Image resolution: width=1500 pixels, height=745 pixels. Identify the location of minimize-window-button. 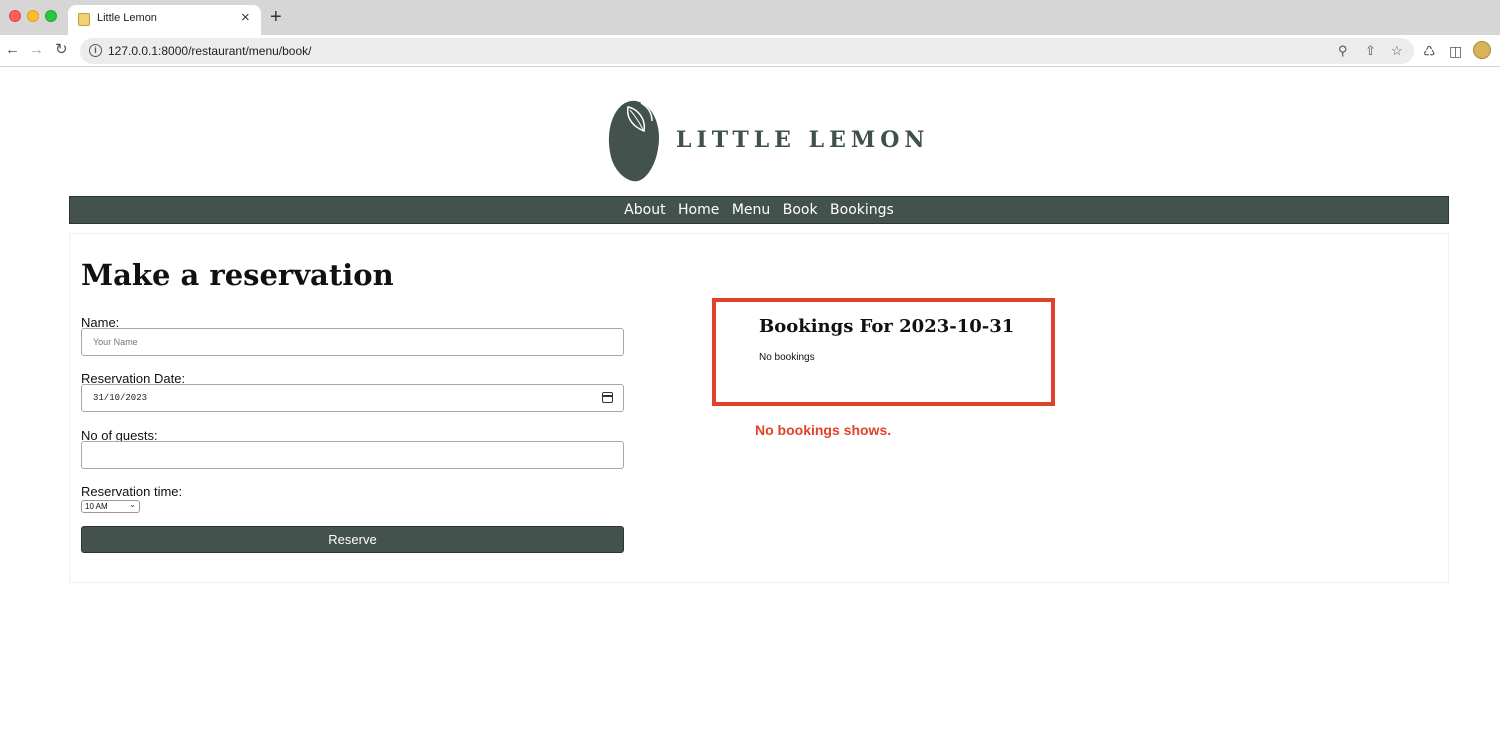
(33, 16).